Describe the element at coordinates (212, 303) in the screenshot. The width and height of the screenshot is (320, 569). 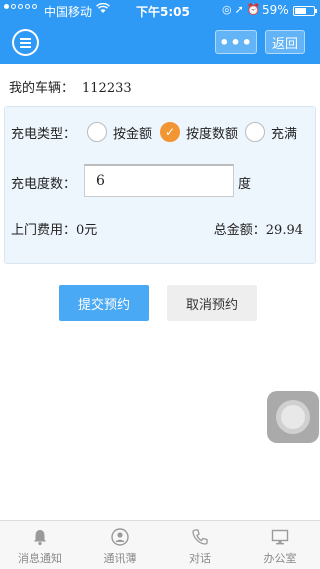
I see `cancel-booking-button: 取消预约` at that location.